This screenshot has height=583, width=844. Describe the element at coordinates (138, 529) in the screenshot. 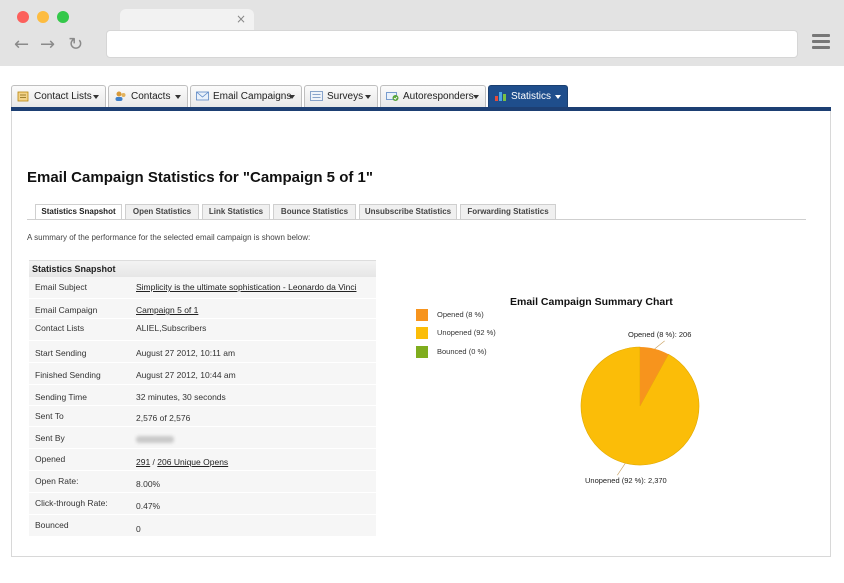

I see `row-value: 0` at that location.